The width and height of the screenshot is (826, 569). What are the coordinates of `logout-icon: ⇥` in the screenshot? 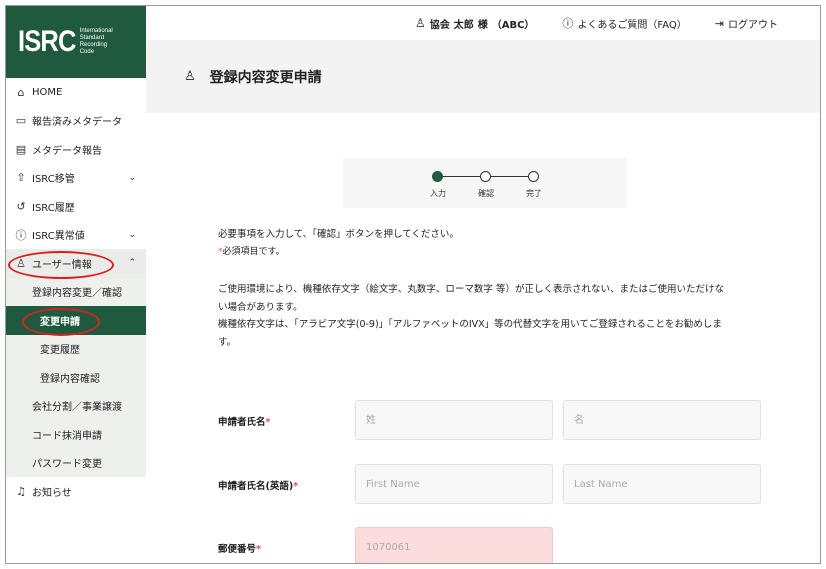 It's located at (719, 23).